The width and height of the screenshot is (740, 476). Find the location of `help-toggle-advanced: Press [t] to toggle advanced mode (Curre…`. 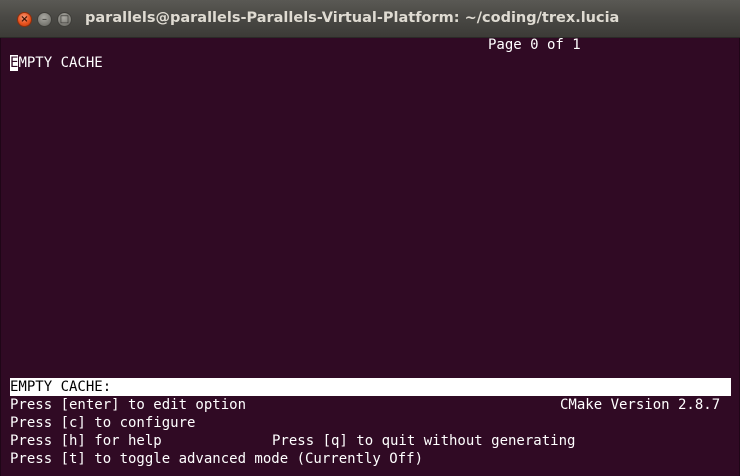

help-toggle-advanced: Press [t] to toggle advanced mode (Curre… is located at coordinates (217, 459).